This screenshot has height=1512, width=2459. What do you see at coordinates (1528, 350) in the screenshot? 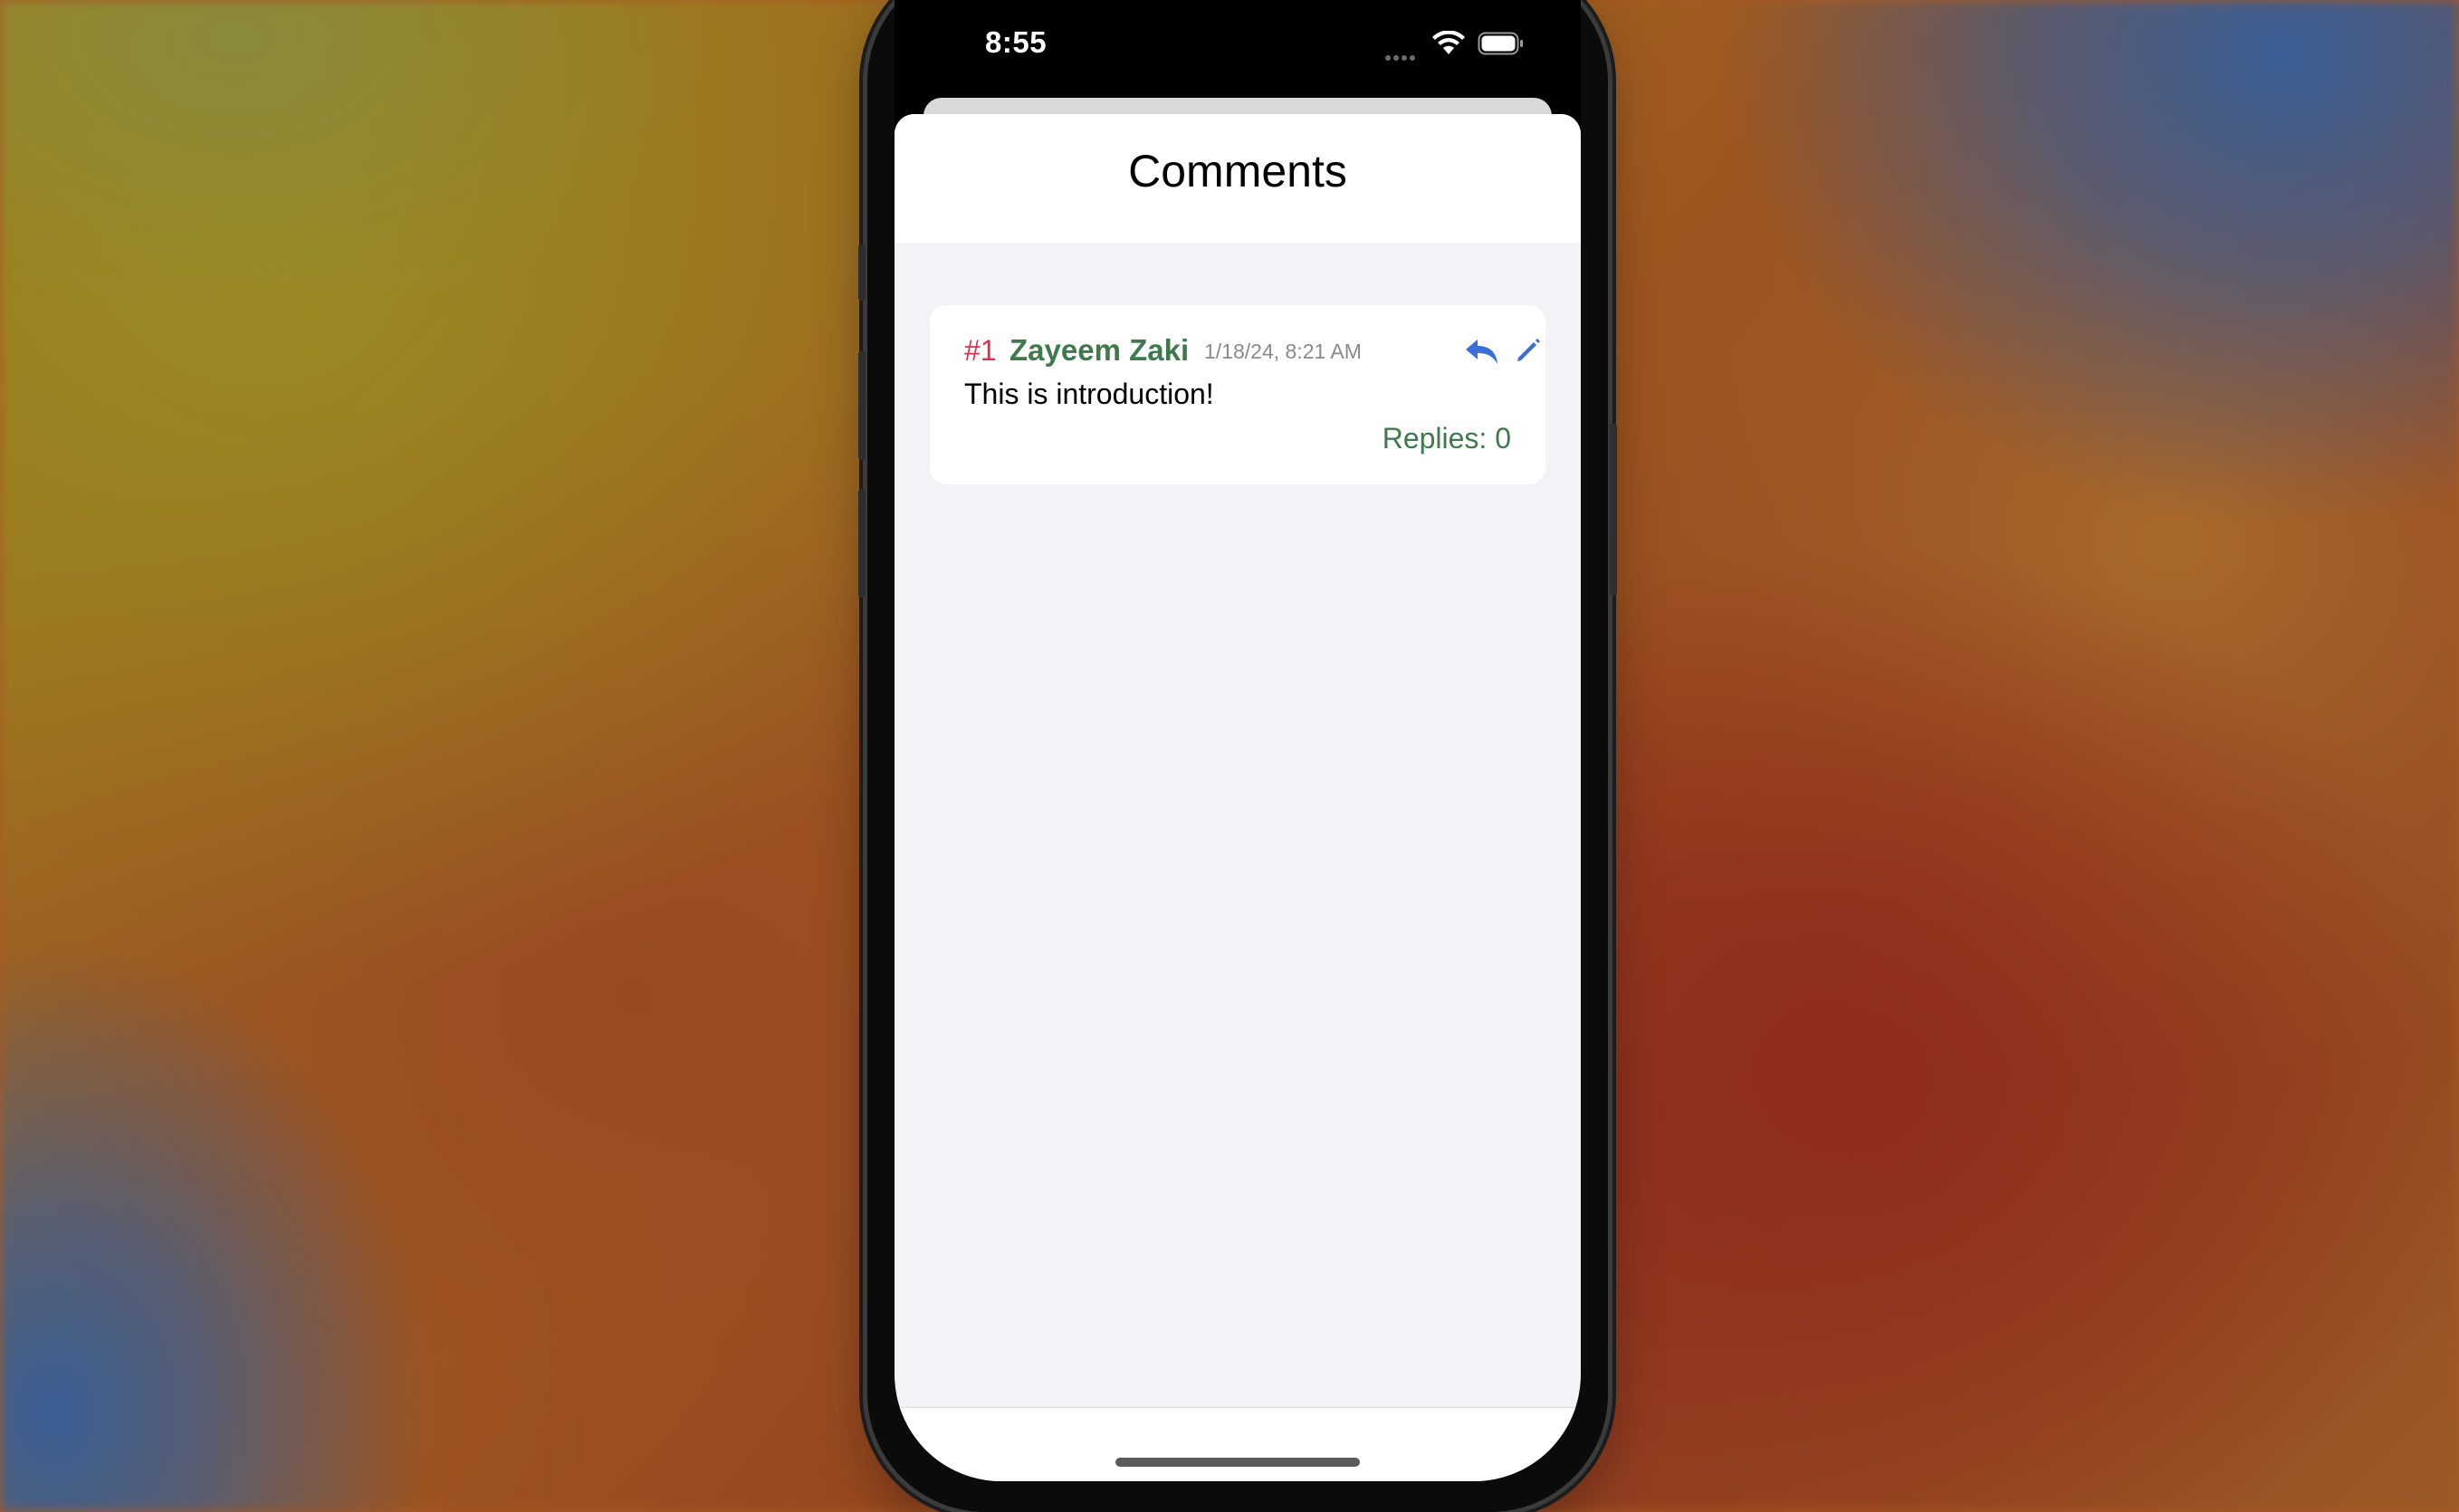
I see `pencil-icon` at bounding box center [1528, 350].